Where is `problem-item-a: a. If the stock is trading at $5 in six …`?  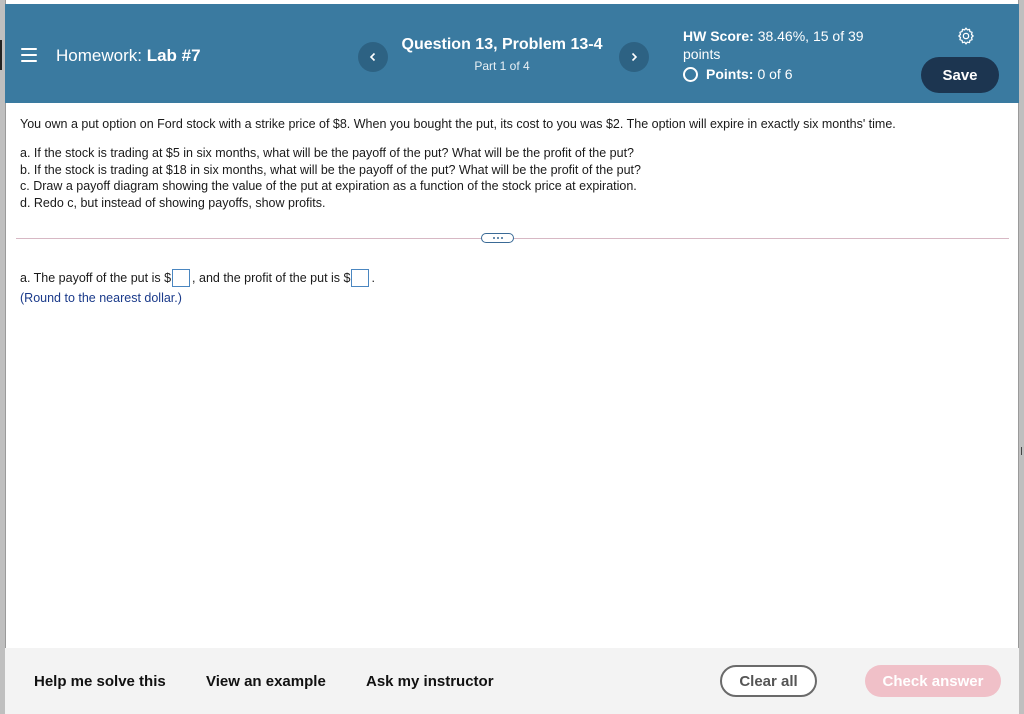 problem-item-a: a. If the stock is trading at $5 in six … is located at coordinates (327, 153).